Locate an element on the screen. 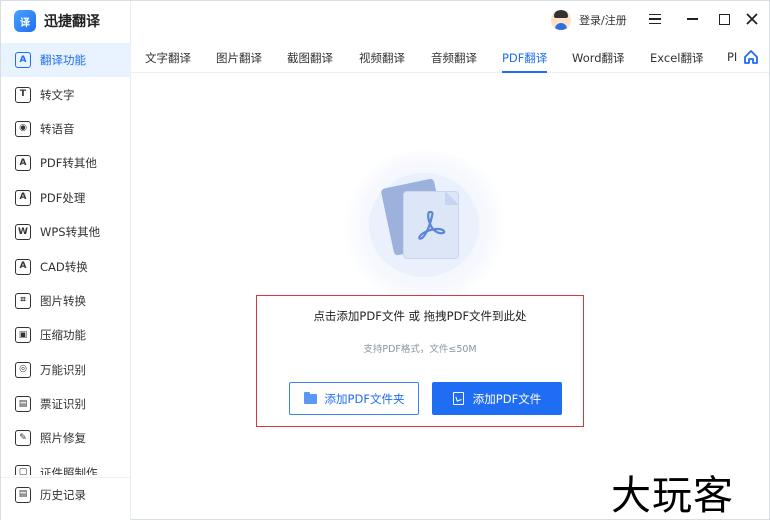 Image resolution: width=770 pixels, height=520 pixels. sidebar-item: ◎ 万能识别 is located at coordinates (66, 370).